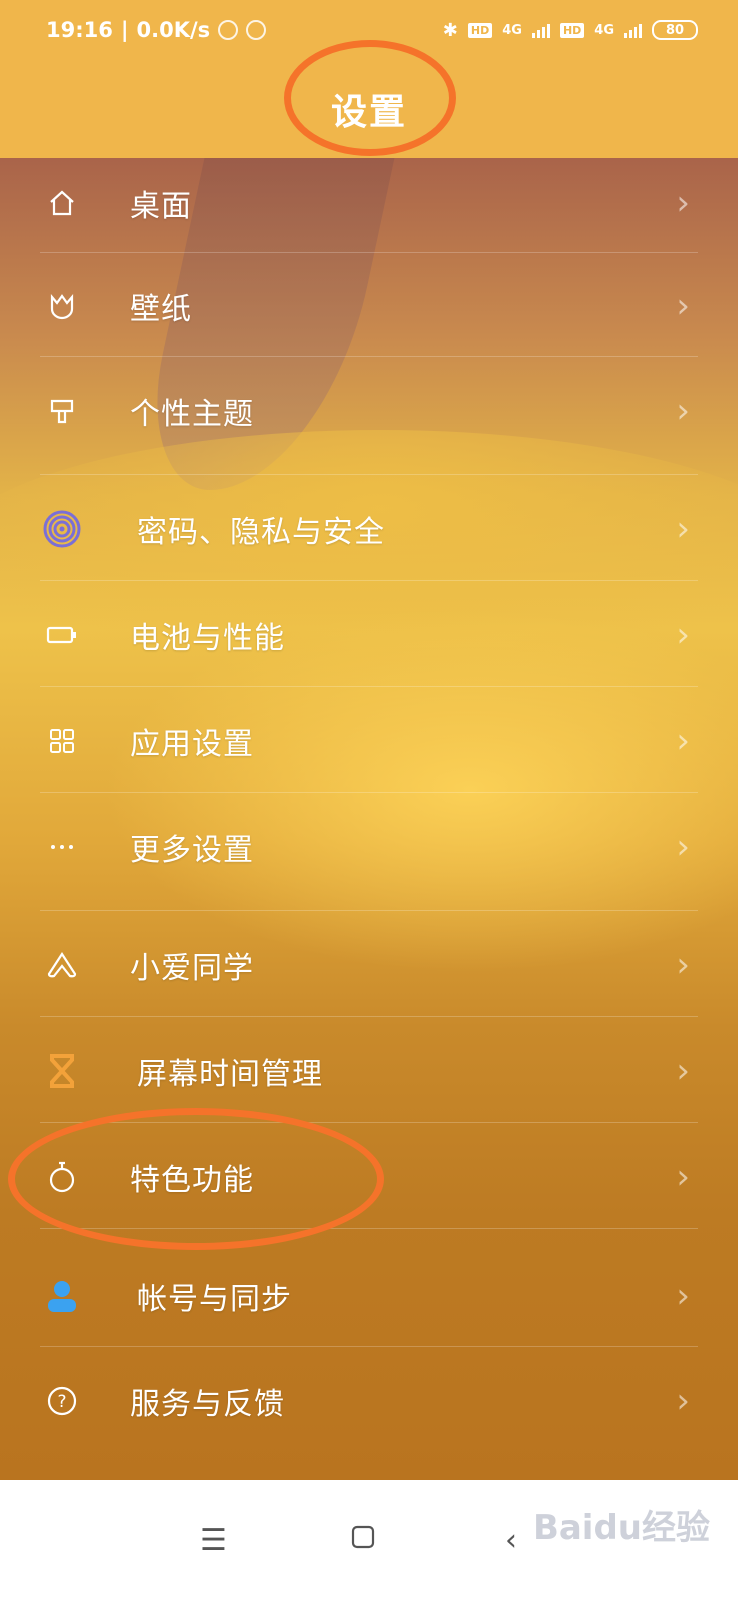 Image resolution: width=738 pixels, height=1600 pixels. I want to click on theme-brush-icon, so click(62, 411).